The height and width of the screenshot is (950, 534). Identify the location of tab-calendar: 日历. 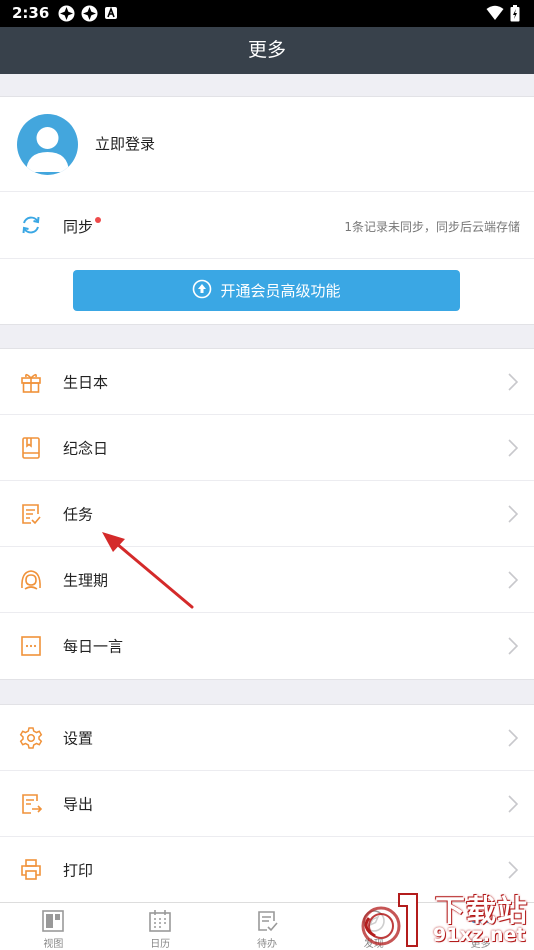
(160, 926).